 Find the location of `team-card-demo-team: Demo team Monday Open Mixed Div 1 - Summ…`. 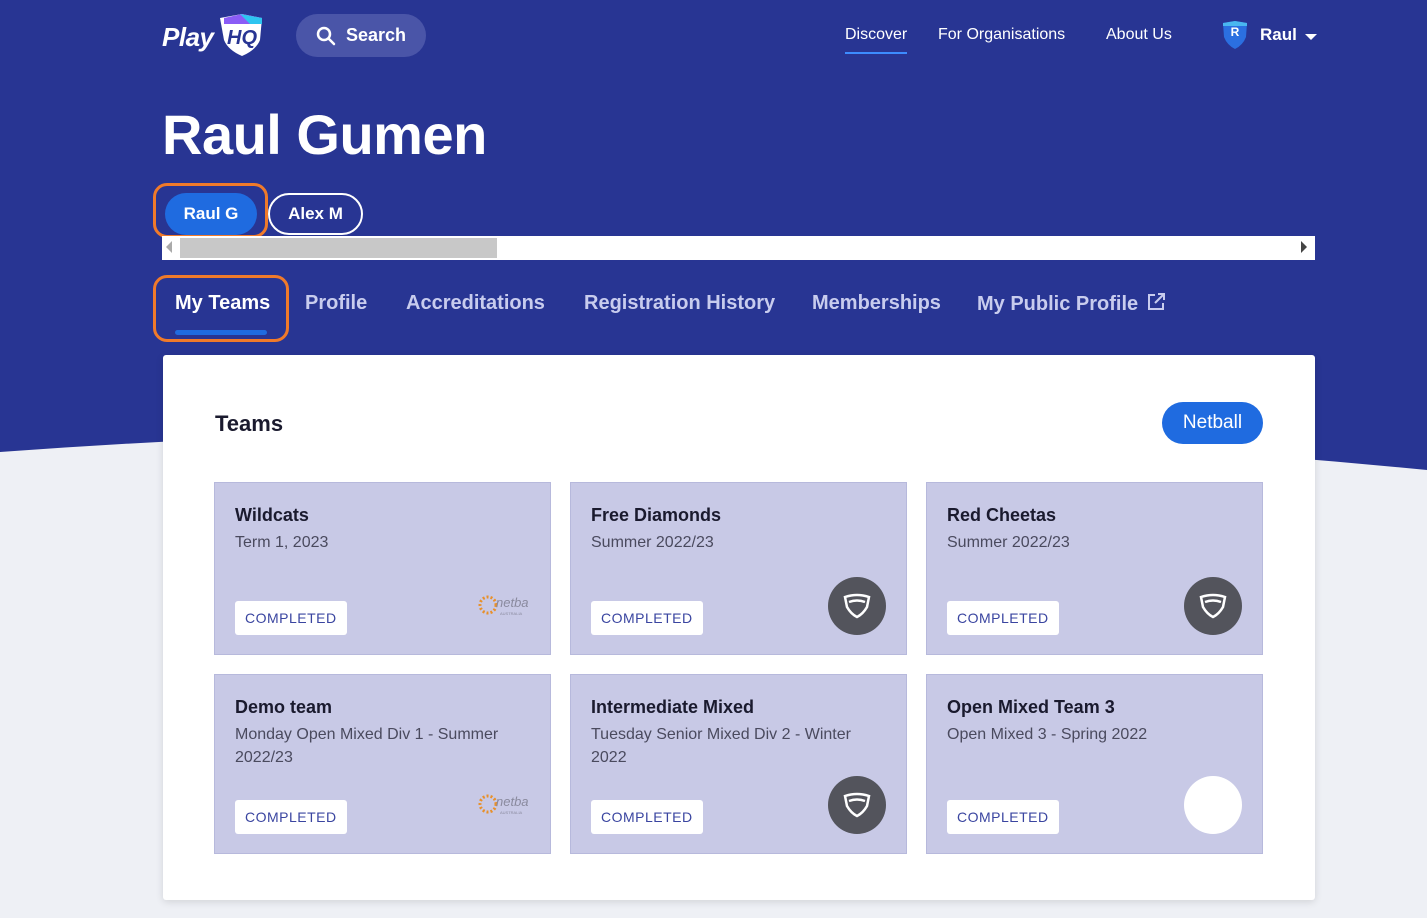

team-card-demo-team: Demo team Monday Open Mixed Div 1 - Summ… is located at coordinates (382, 764).